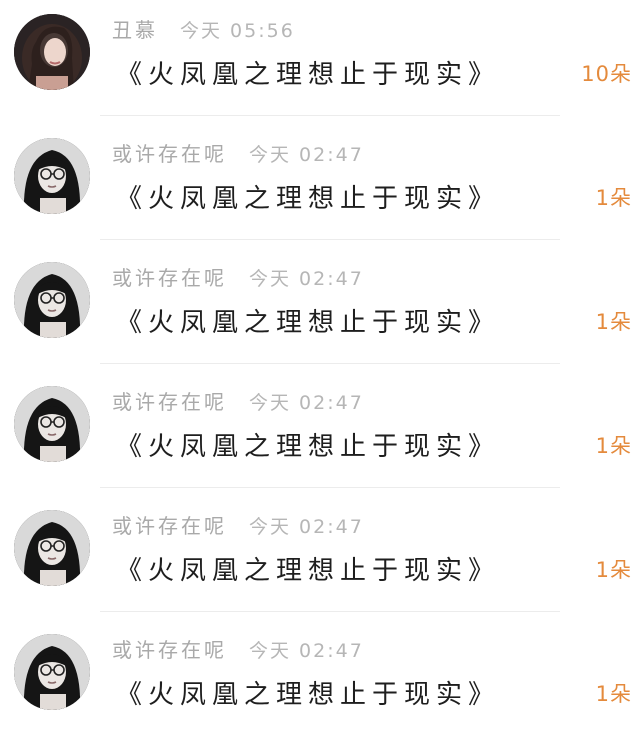  What do you see at coordinates (237, 31) in the screenshot?
I see `timestamp: 今天 05:56` at bounding box center [237, 31].